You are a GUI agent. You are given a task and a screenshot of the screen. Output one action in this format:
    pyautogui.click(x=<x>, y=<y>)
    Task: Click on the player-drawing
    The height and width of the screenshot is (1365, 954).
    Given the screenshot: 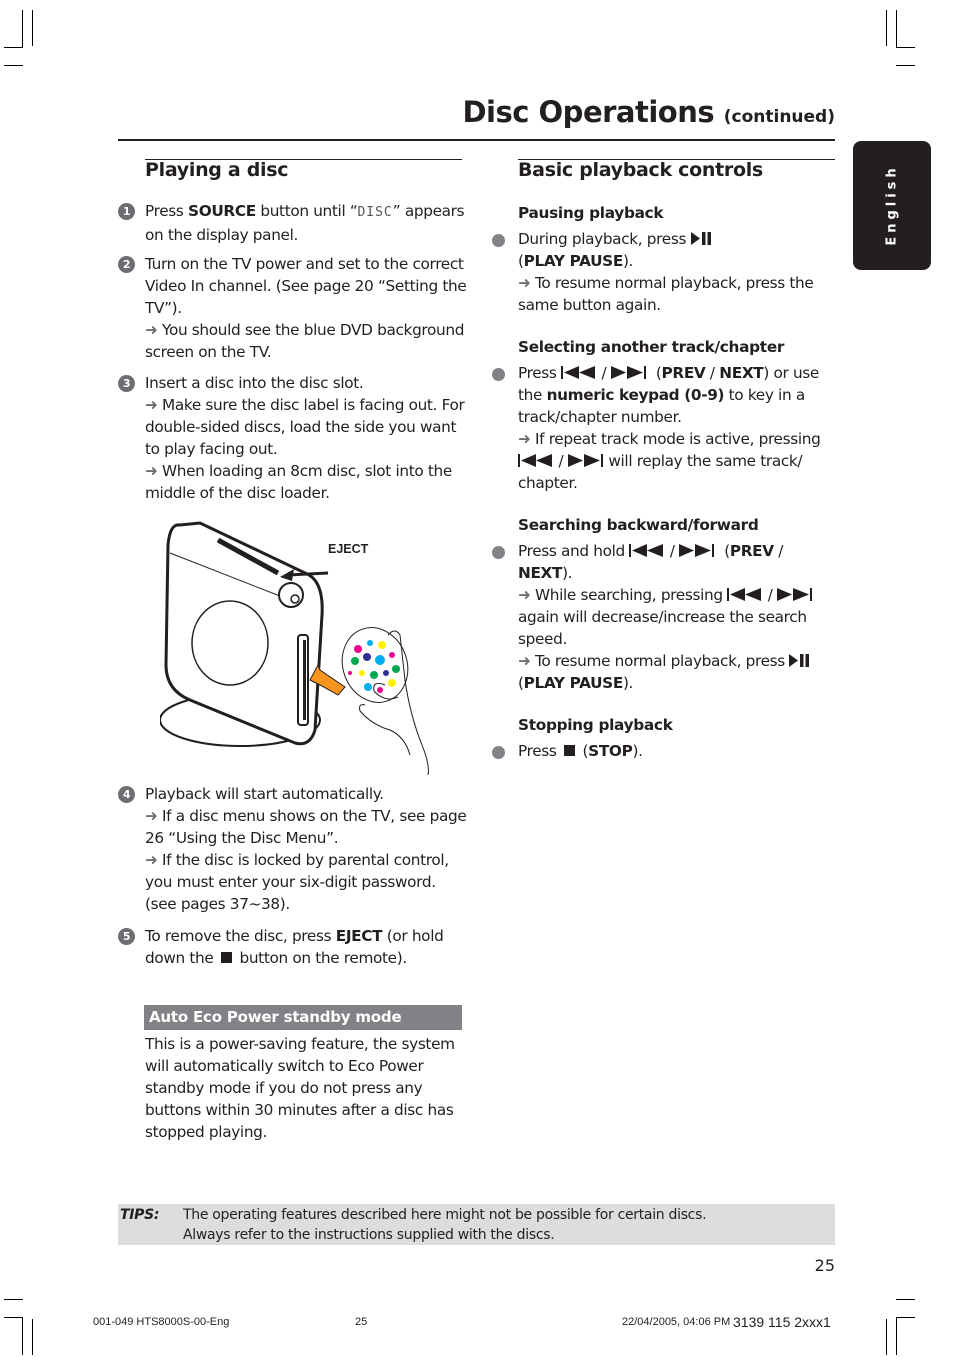 What is the action you would take?
    pyautogui.click(x=294, y=648)
    